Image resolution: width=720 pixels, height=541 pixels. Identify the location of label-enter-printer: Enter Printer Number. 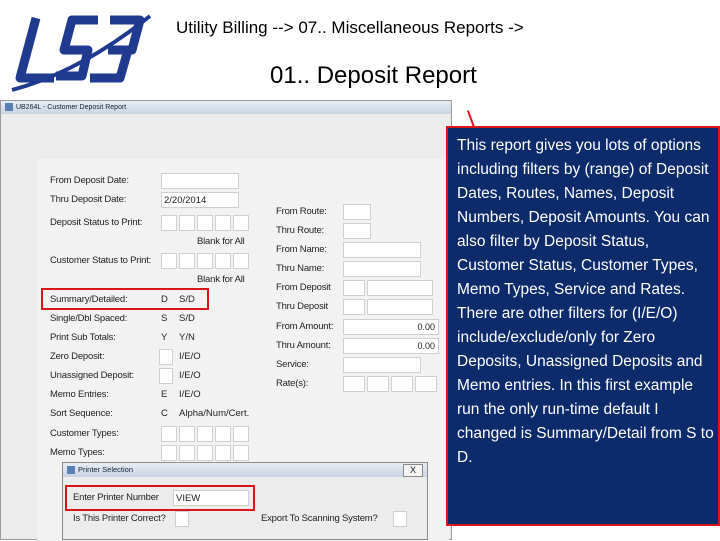
(116, 497).